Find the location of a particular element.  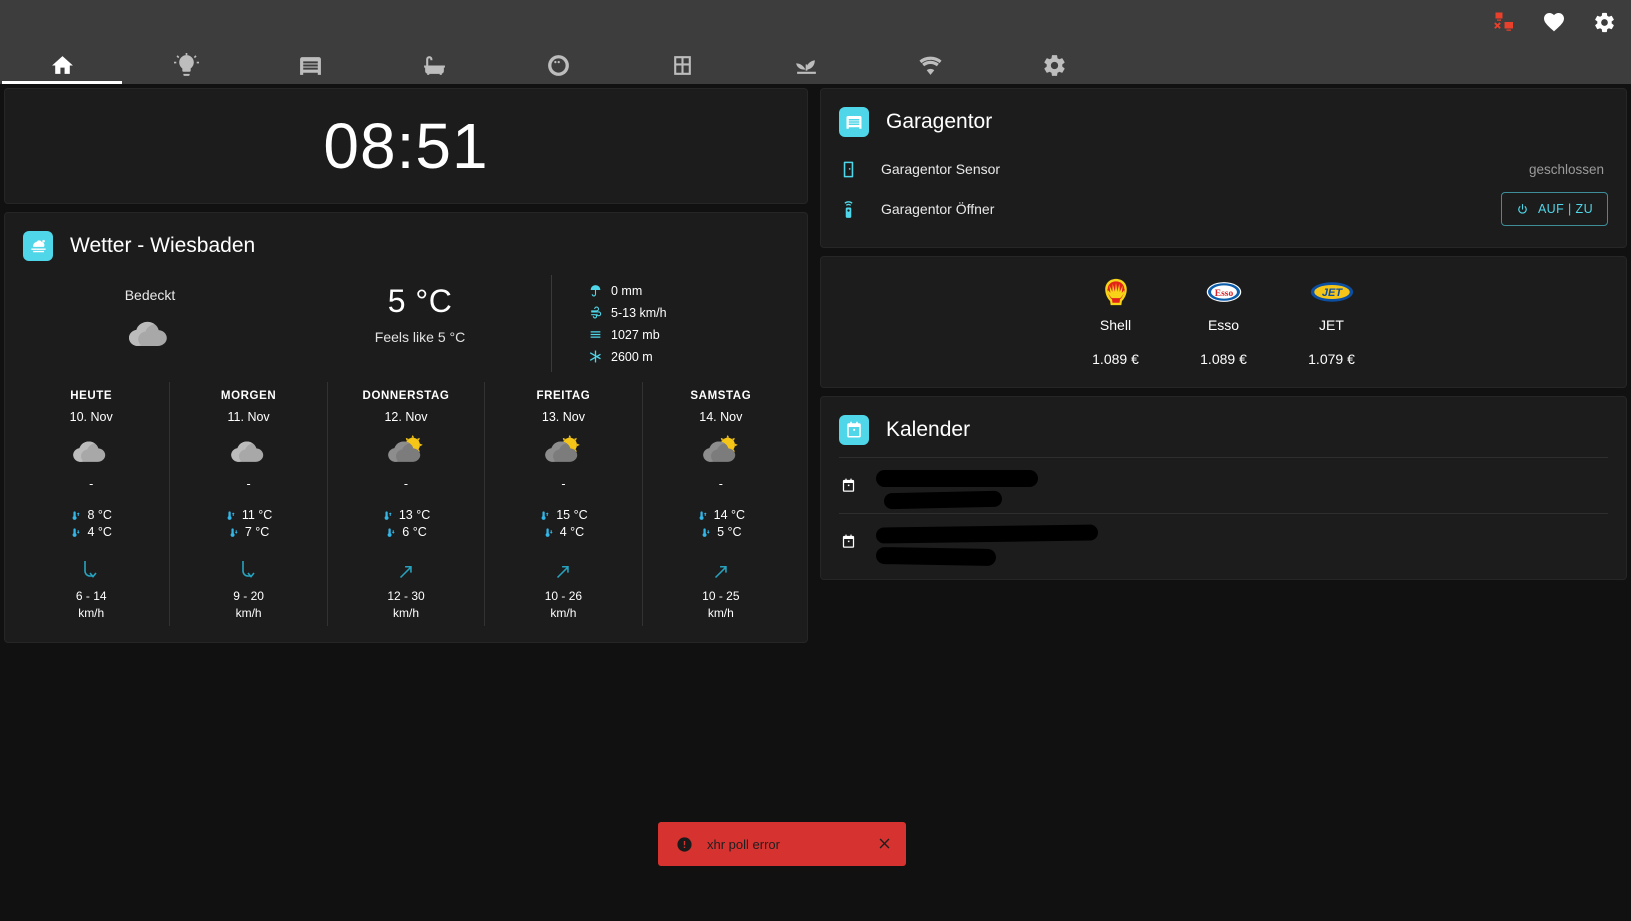

calendar-event-body is located at coordinates (1242, 490).